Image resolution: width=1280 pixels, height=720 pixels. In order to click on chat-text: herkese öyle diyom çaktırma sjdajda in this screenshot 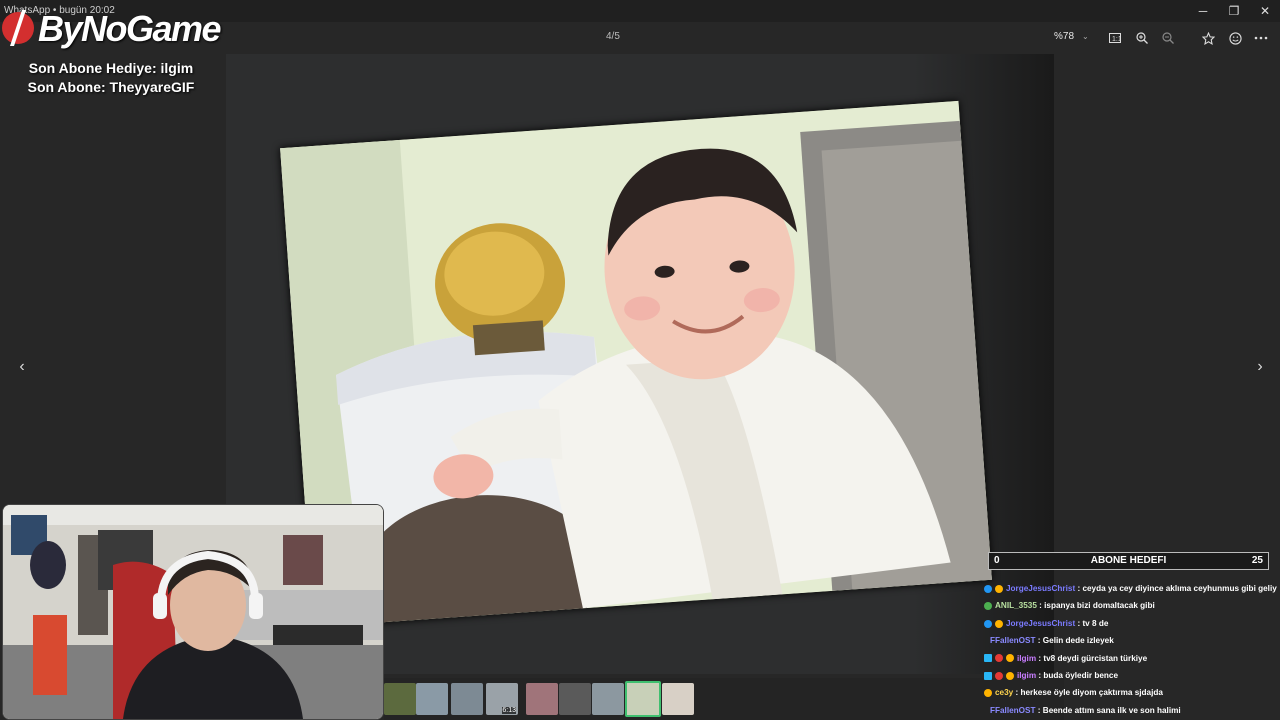, I will do `click(1091, 693)`.